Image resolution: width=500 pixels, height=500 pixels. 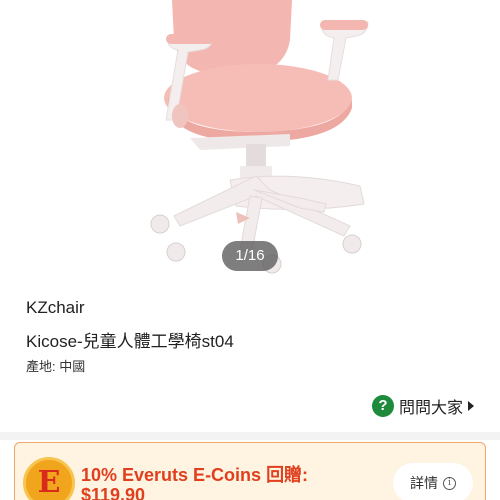 What do you see at coordinates (113, 492) in the screenshot?
I see `promo-amount: $119.90` at bounding box center [113, 492].